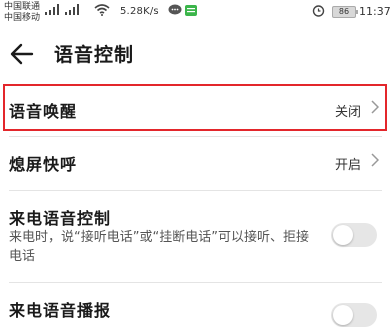 This screenshot has width=391, height=327. I want to click on incoming-call-voice-control-toggle, so click(354, 235).